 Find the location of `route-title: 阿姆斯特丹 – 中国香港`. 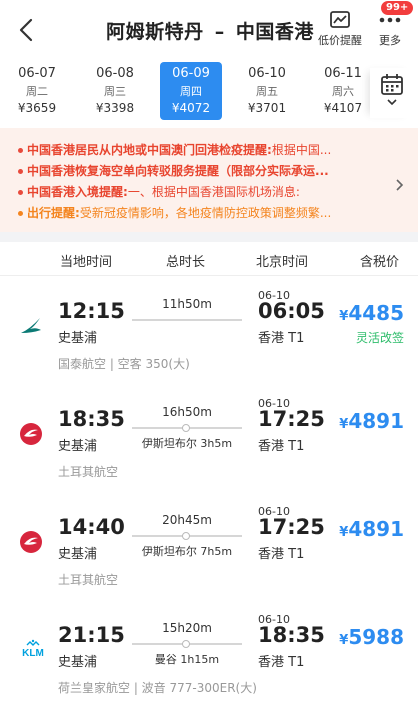

route-title: 阿姆斯特丹 – 中国香港 is located at coordinates (210, 30).